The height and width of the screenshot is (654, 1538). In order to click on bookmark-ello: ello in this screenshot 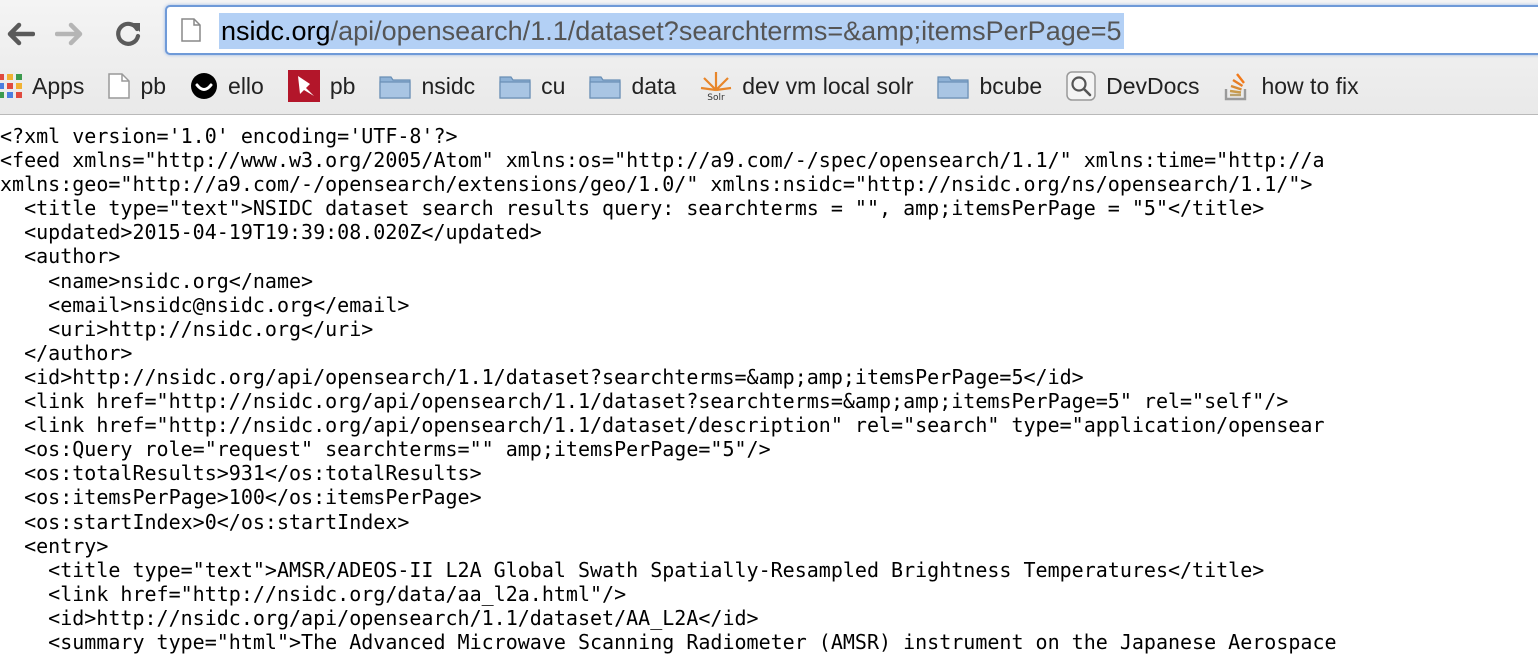, I will do `click(230, 86)`.